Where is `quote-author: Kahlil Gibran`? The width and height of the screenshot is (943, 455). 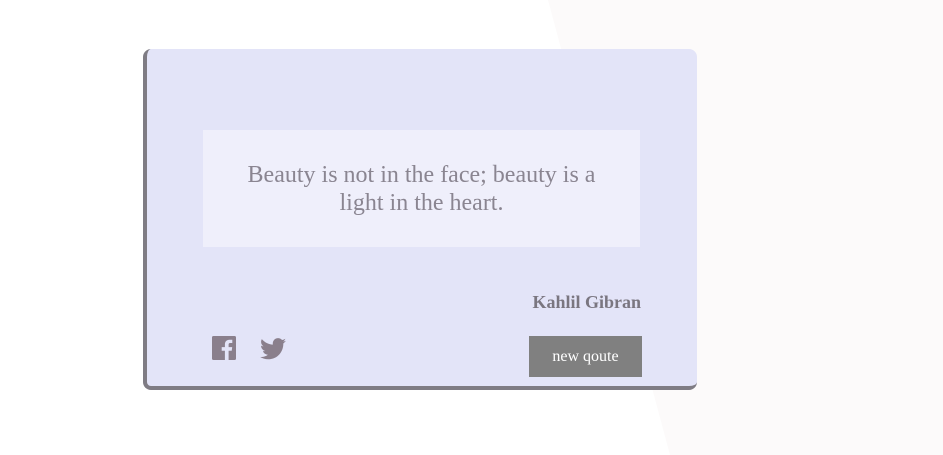
quote-author: Kahlil Gibran is located at coordinates (586, 302).